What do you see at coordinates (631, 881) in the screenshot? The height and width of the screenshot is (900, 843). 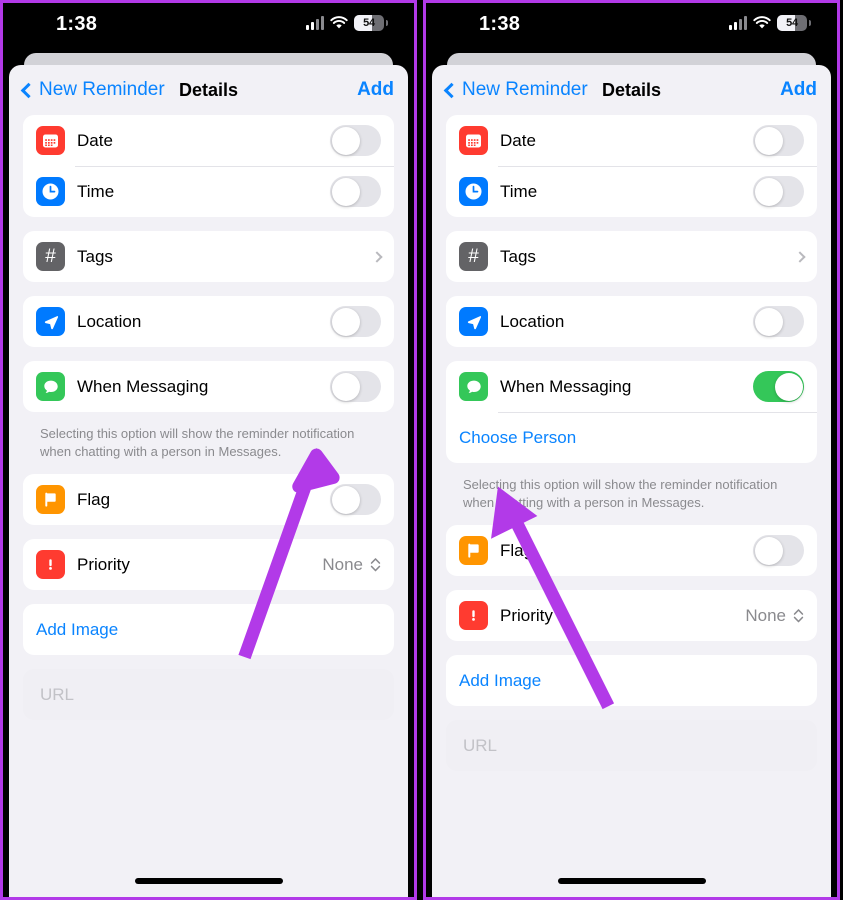 I see `home-indicator` at bounding box center [631, 881].